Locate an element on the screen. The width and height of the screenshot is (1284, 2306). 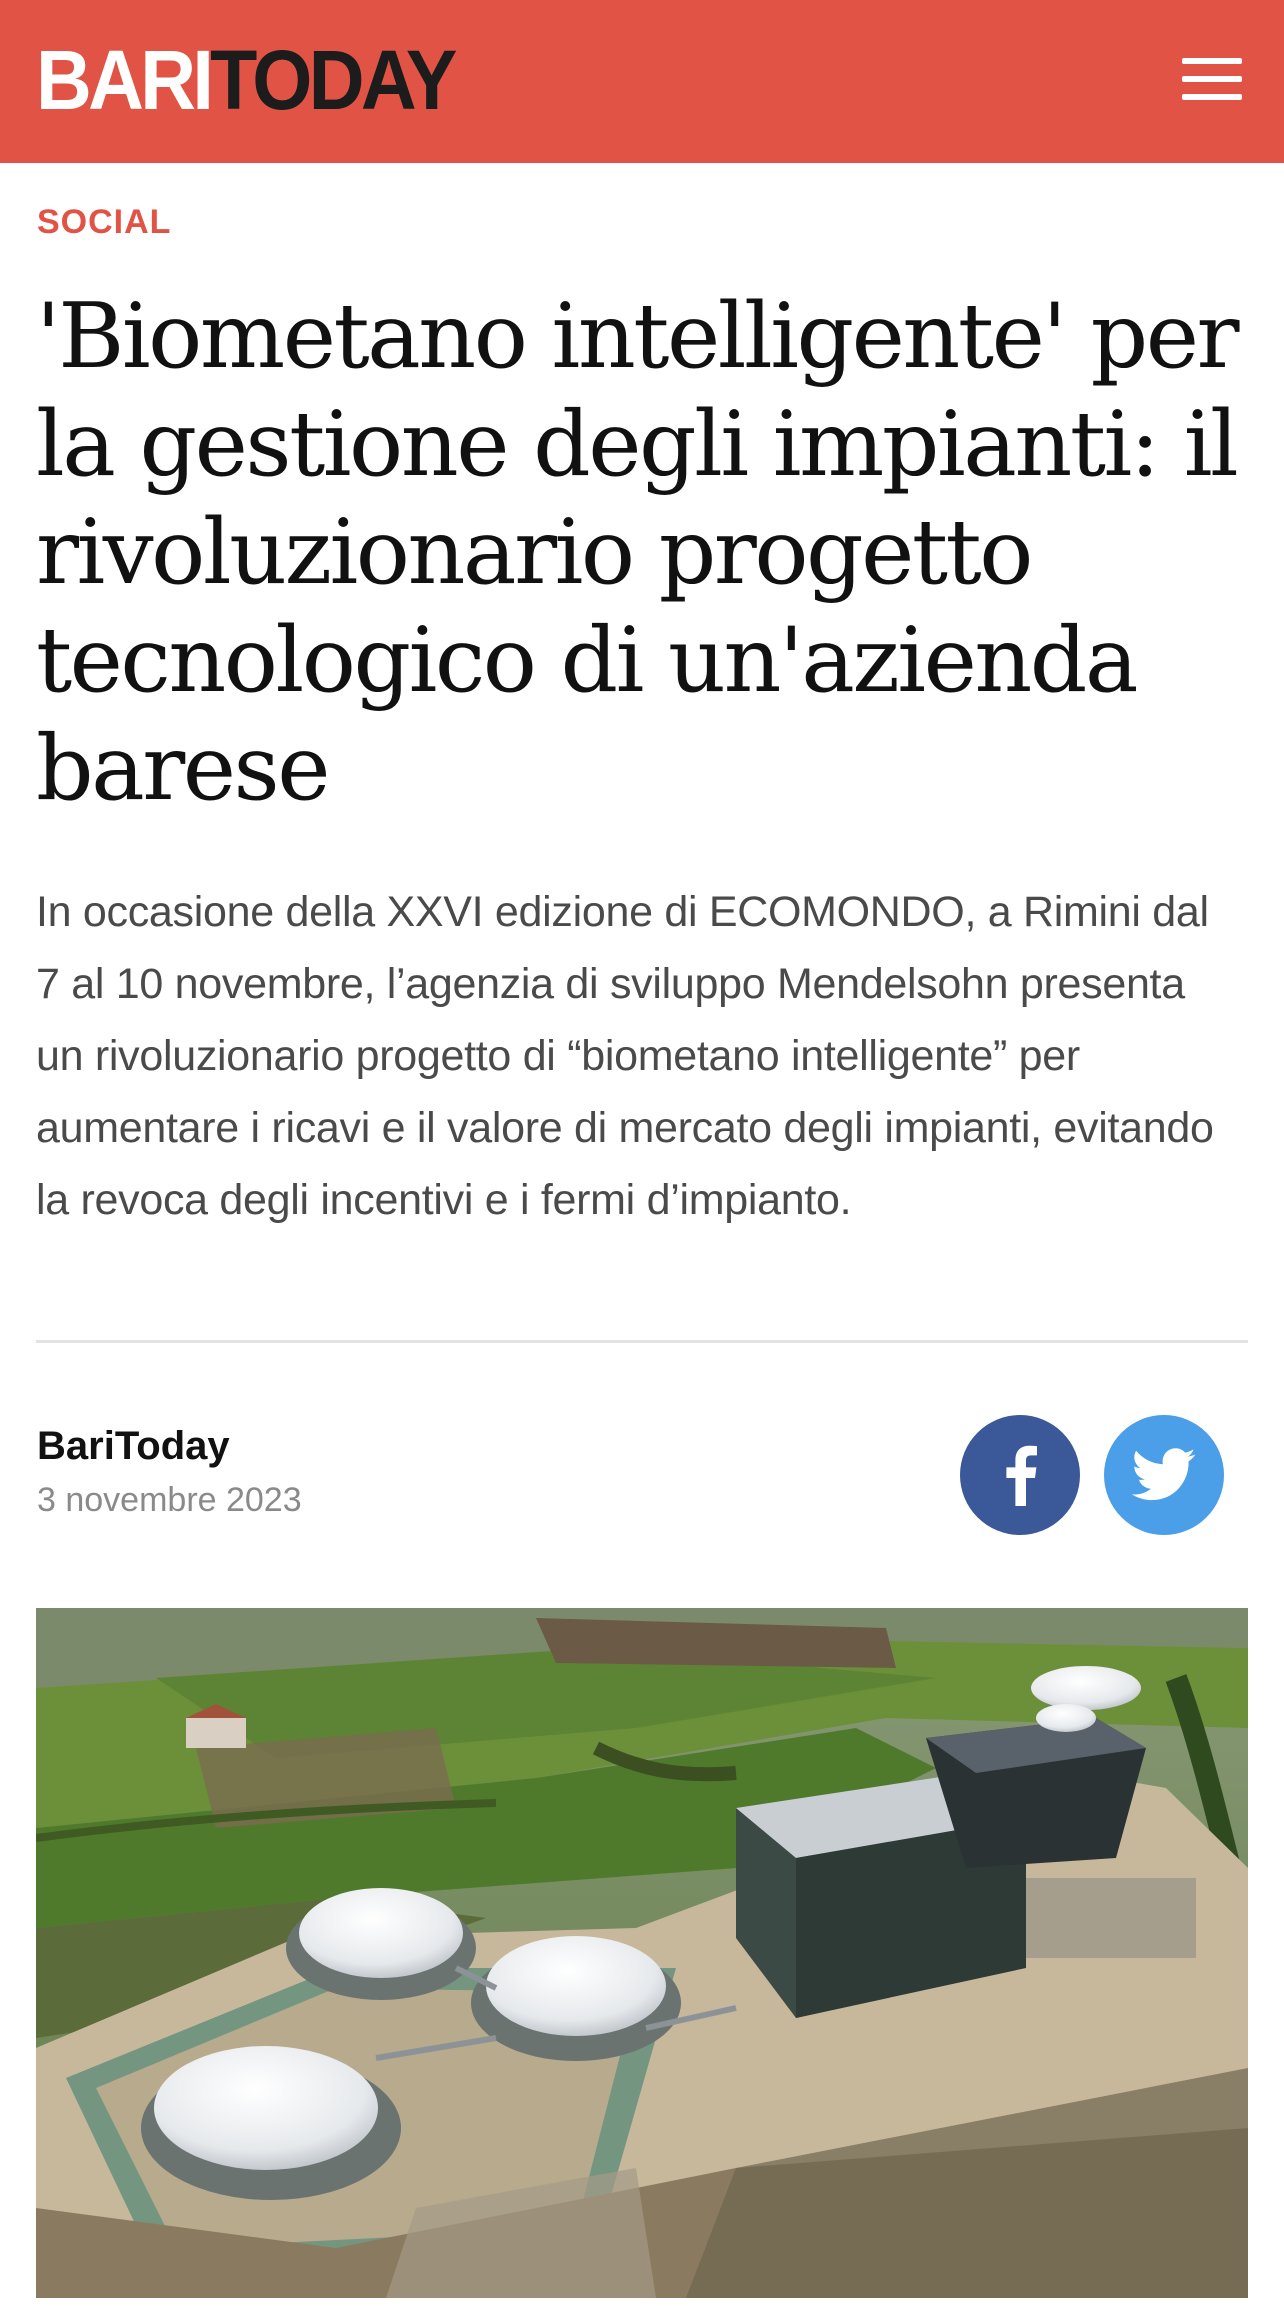
site-header: BARI TODAY is located at coordinates (642, 81).